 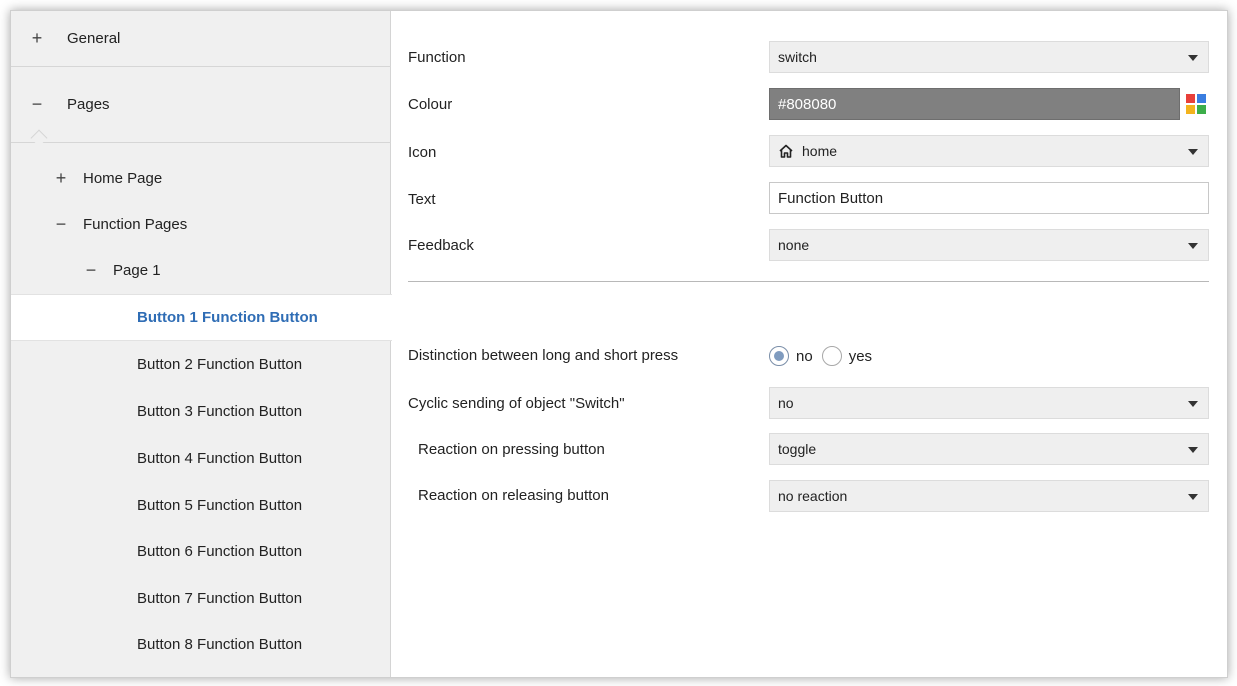 I want to click on icon-label: Icon, so click(x=422, y=152).